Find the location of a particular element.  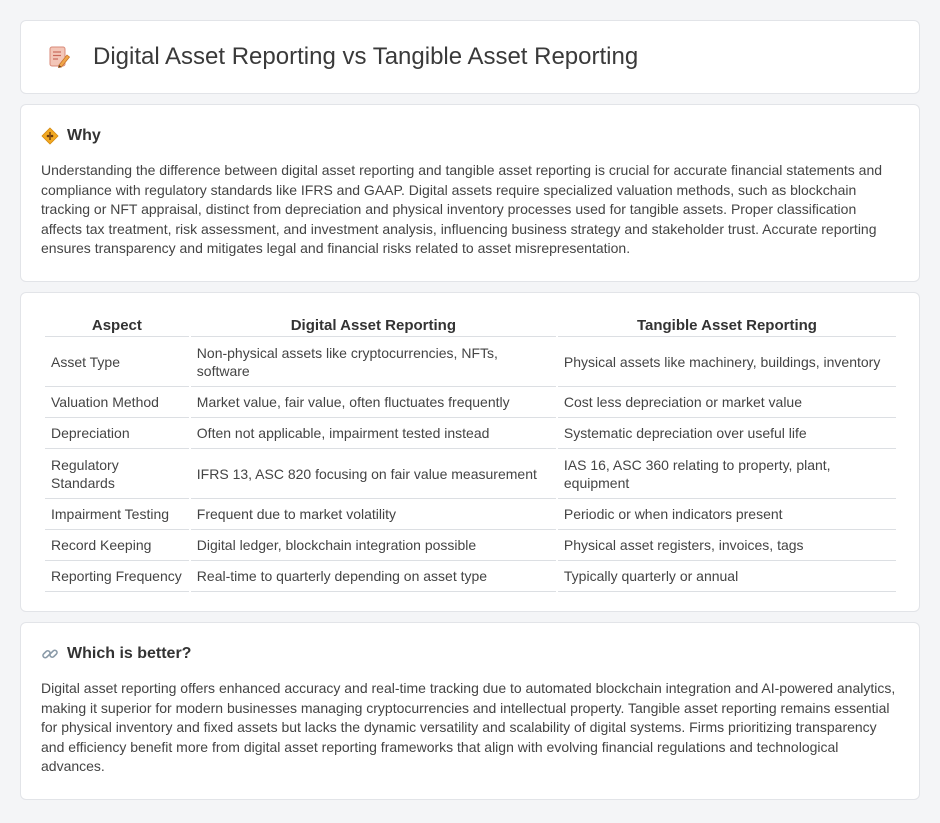

tangible-cell: Systematic depreciation over useful life is located at coordinates (726, 433).